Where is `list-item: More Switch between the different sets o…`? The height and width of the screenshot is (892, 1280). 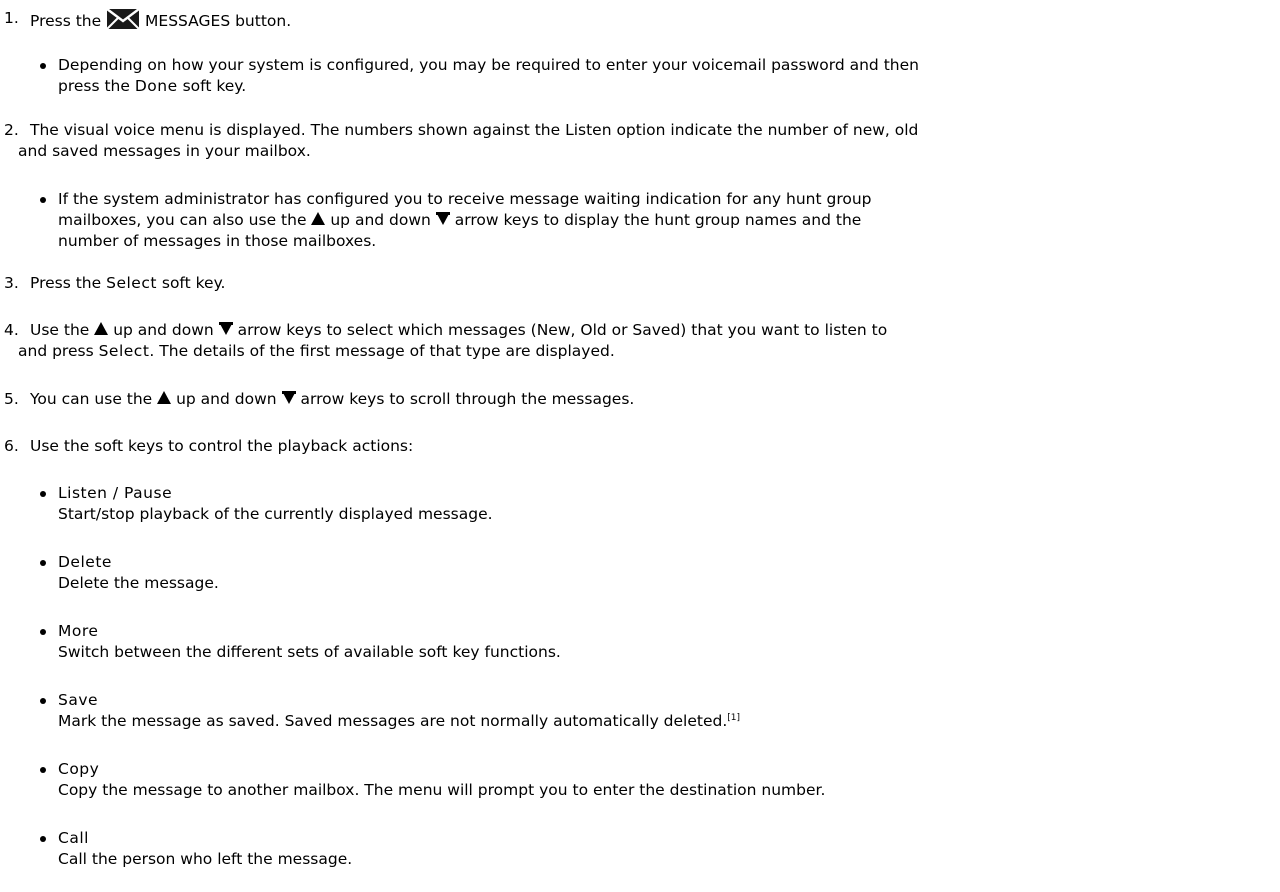 list-item: More Switch between the different sets o… is located at coordinates (280, 642).